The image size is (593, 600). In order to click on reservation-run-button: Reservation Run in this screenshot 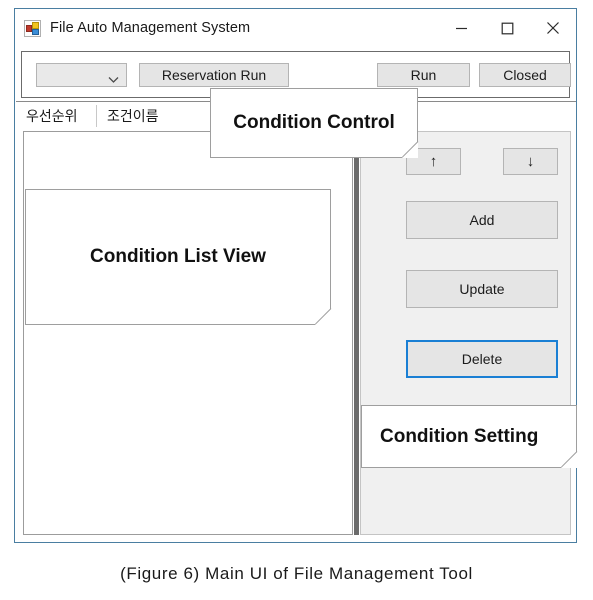, I will do `click(214, 75)`.